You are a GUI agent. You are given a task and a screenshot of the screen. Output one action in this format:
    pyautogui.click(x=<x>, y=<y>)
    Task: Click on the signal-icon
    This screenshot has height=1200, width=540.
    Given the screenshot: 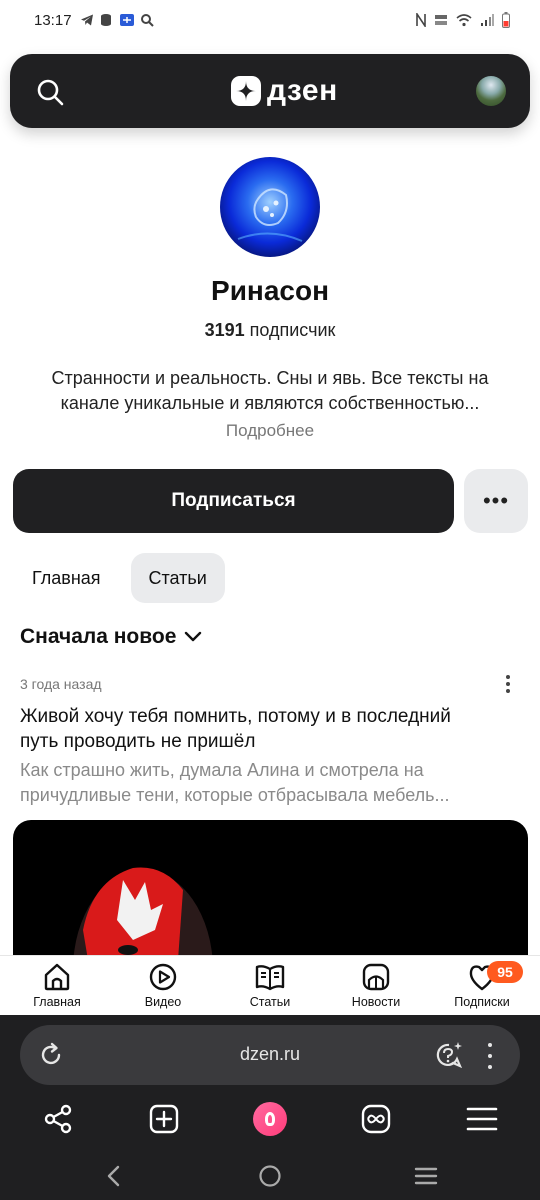 What is the action you would take?
    pyautogui.click(x=487, y=20)
    